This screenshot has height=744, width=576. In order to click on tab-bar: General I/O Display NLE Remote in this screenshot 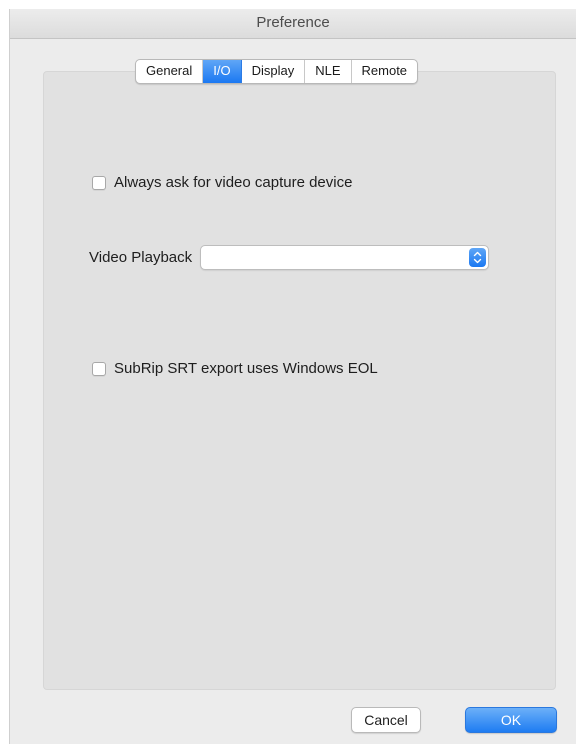, I will do `click(277, 71)`.